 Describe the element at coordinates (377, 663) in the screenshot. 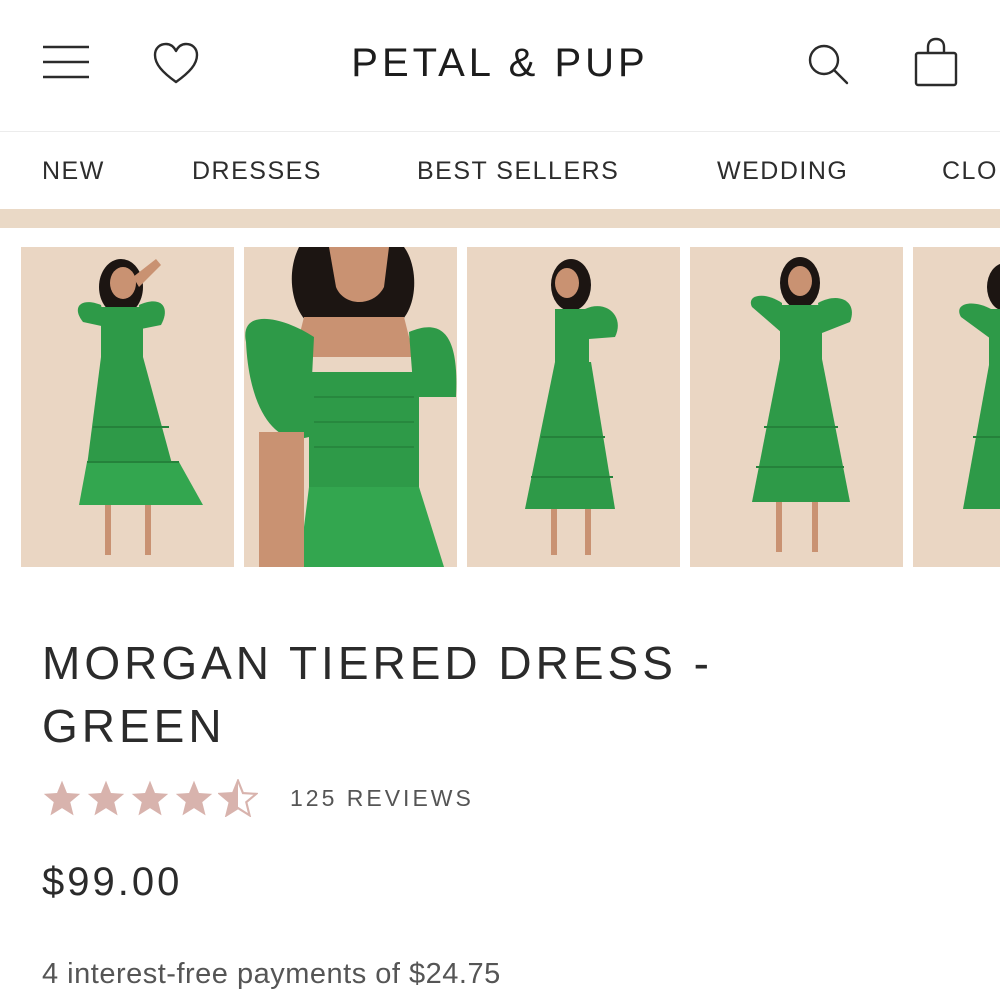

I see `product-title-line-1: MORGAN TIERED DRESS -` at that location.